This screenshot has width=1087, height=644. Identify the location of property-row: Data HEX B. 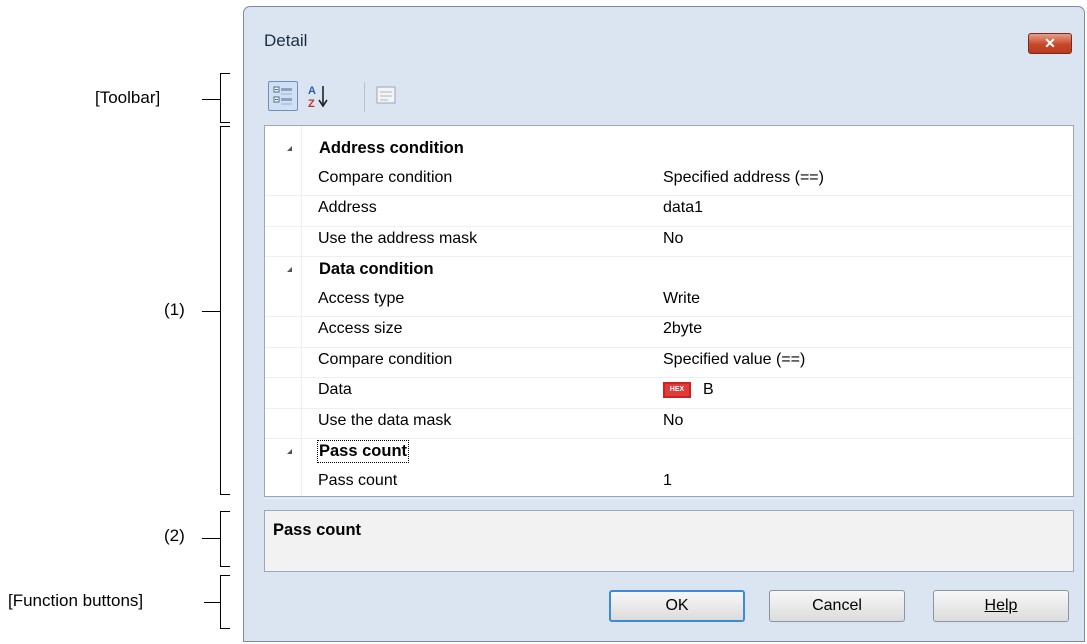
(669, 393).